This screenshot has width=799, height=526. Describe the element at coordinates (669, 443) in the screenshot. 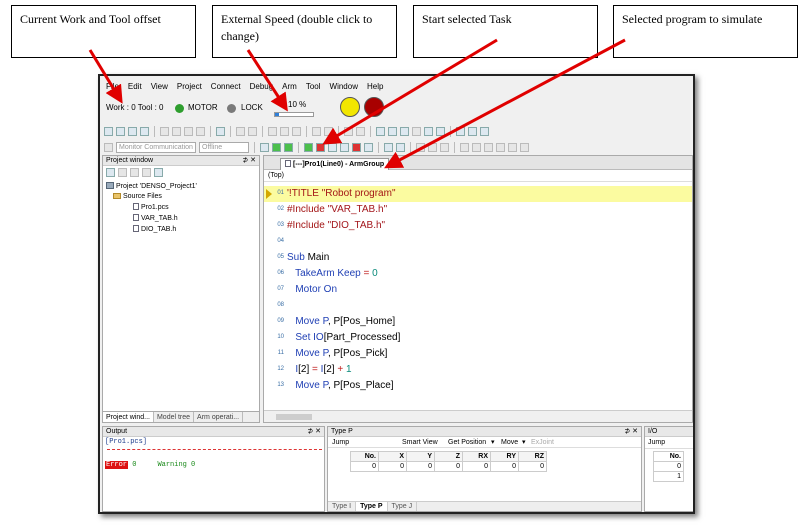

I see `io-jump-button: Jump` at that location.